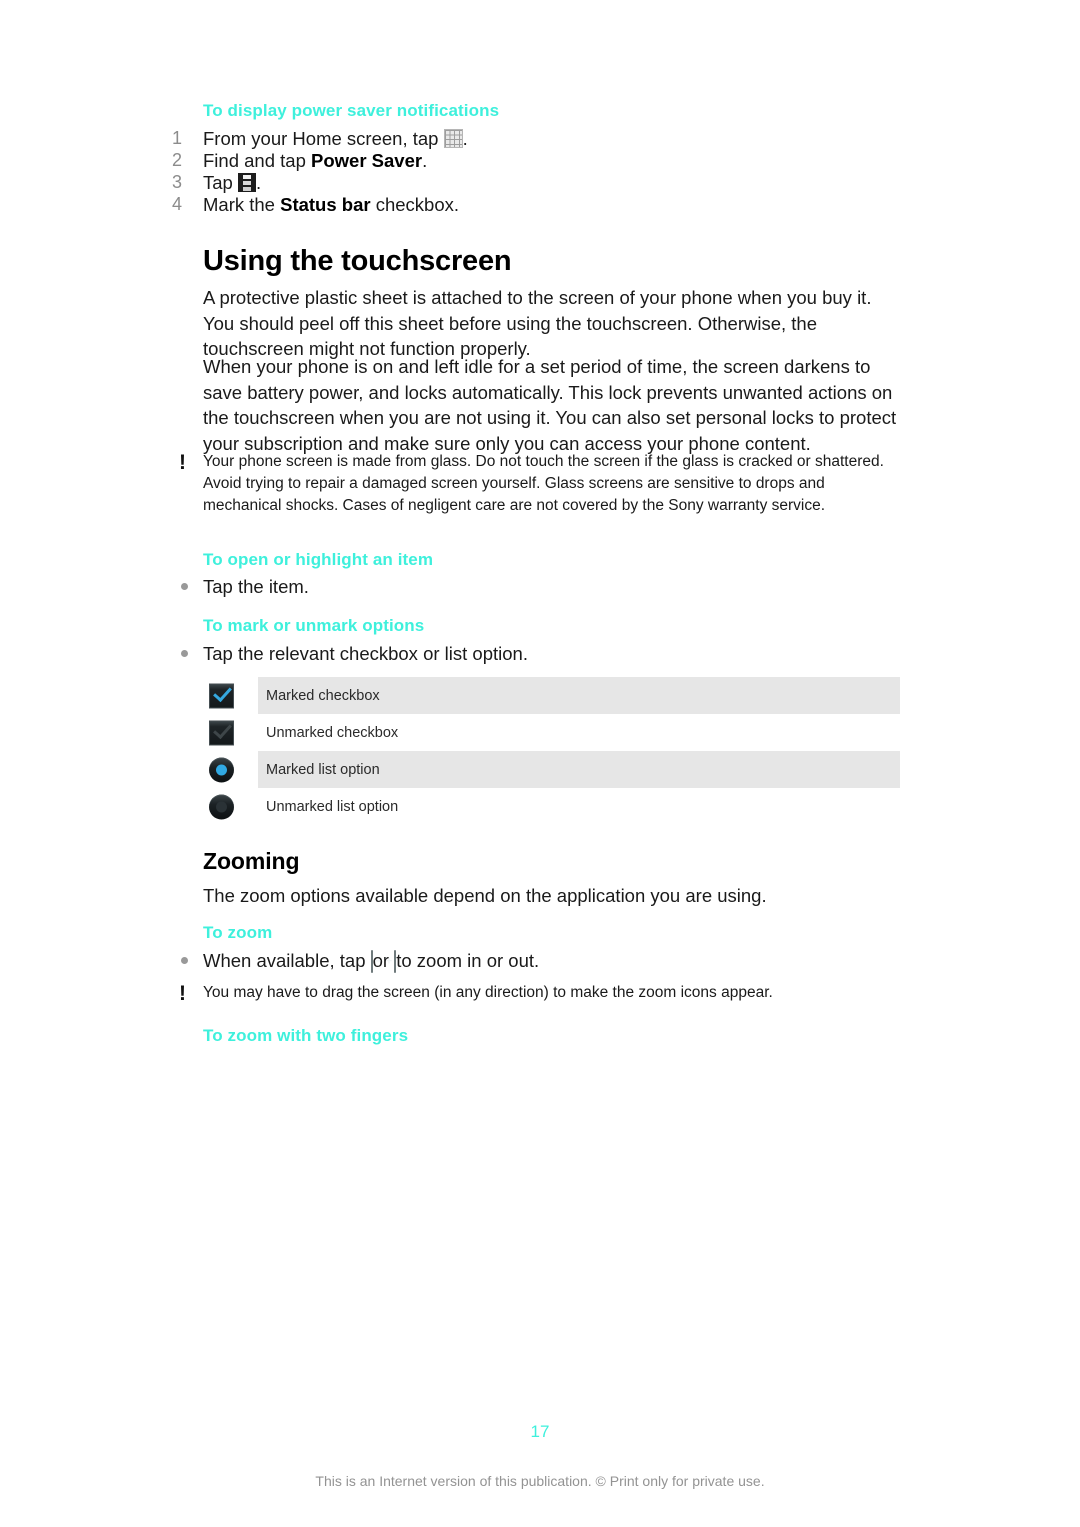 Image resolution: width=1080 pixels, height=1527 pixels. Describe the element at coordinates (425, 160) in the screenshot. I see `step-2-text-after: .` at that location.